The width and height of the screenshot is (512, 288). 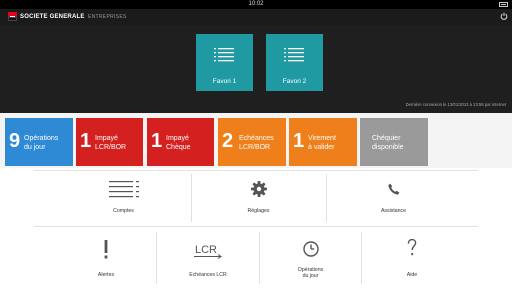 What do you see at coordinates (504, 16) in the screenshot?
I see `power-icon` at bounding box center [504, 16].